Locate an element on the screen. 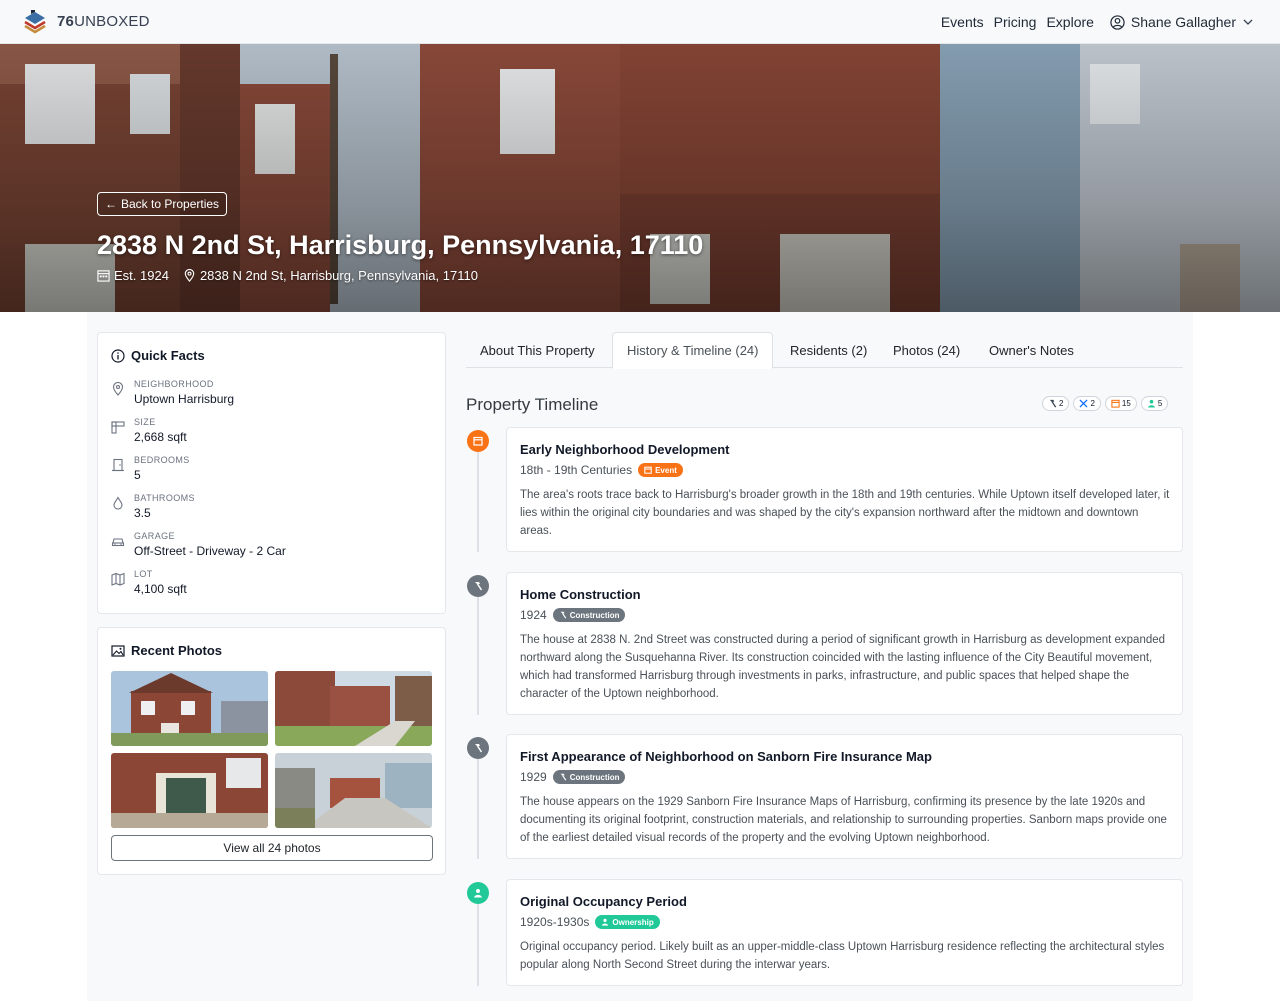 The width and height of the screenshot is (1280, 1001). count-construction: 2 is located at coordinates (1056, 403).